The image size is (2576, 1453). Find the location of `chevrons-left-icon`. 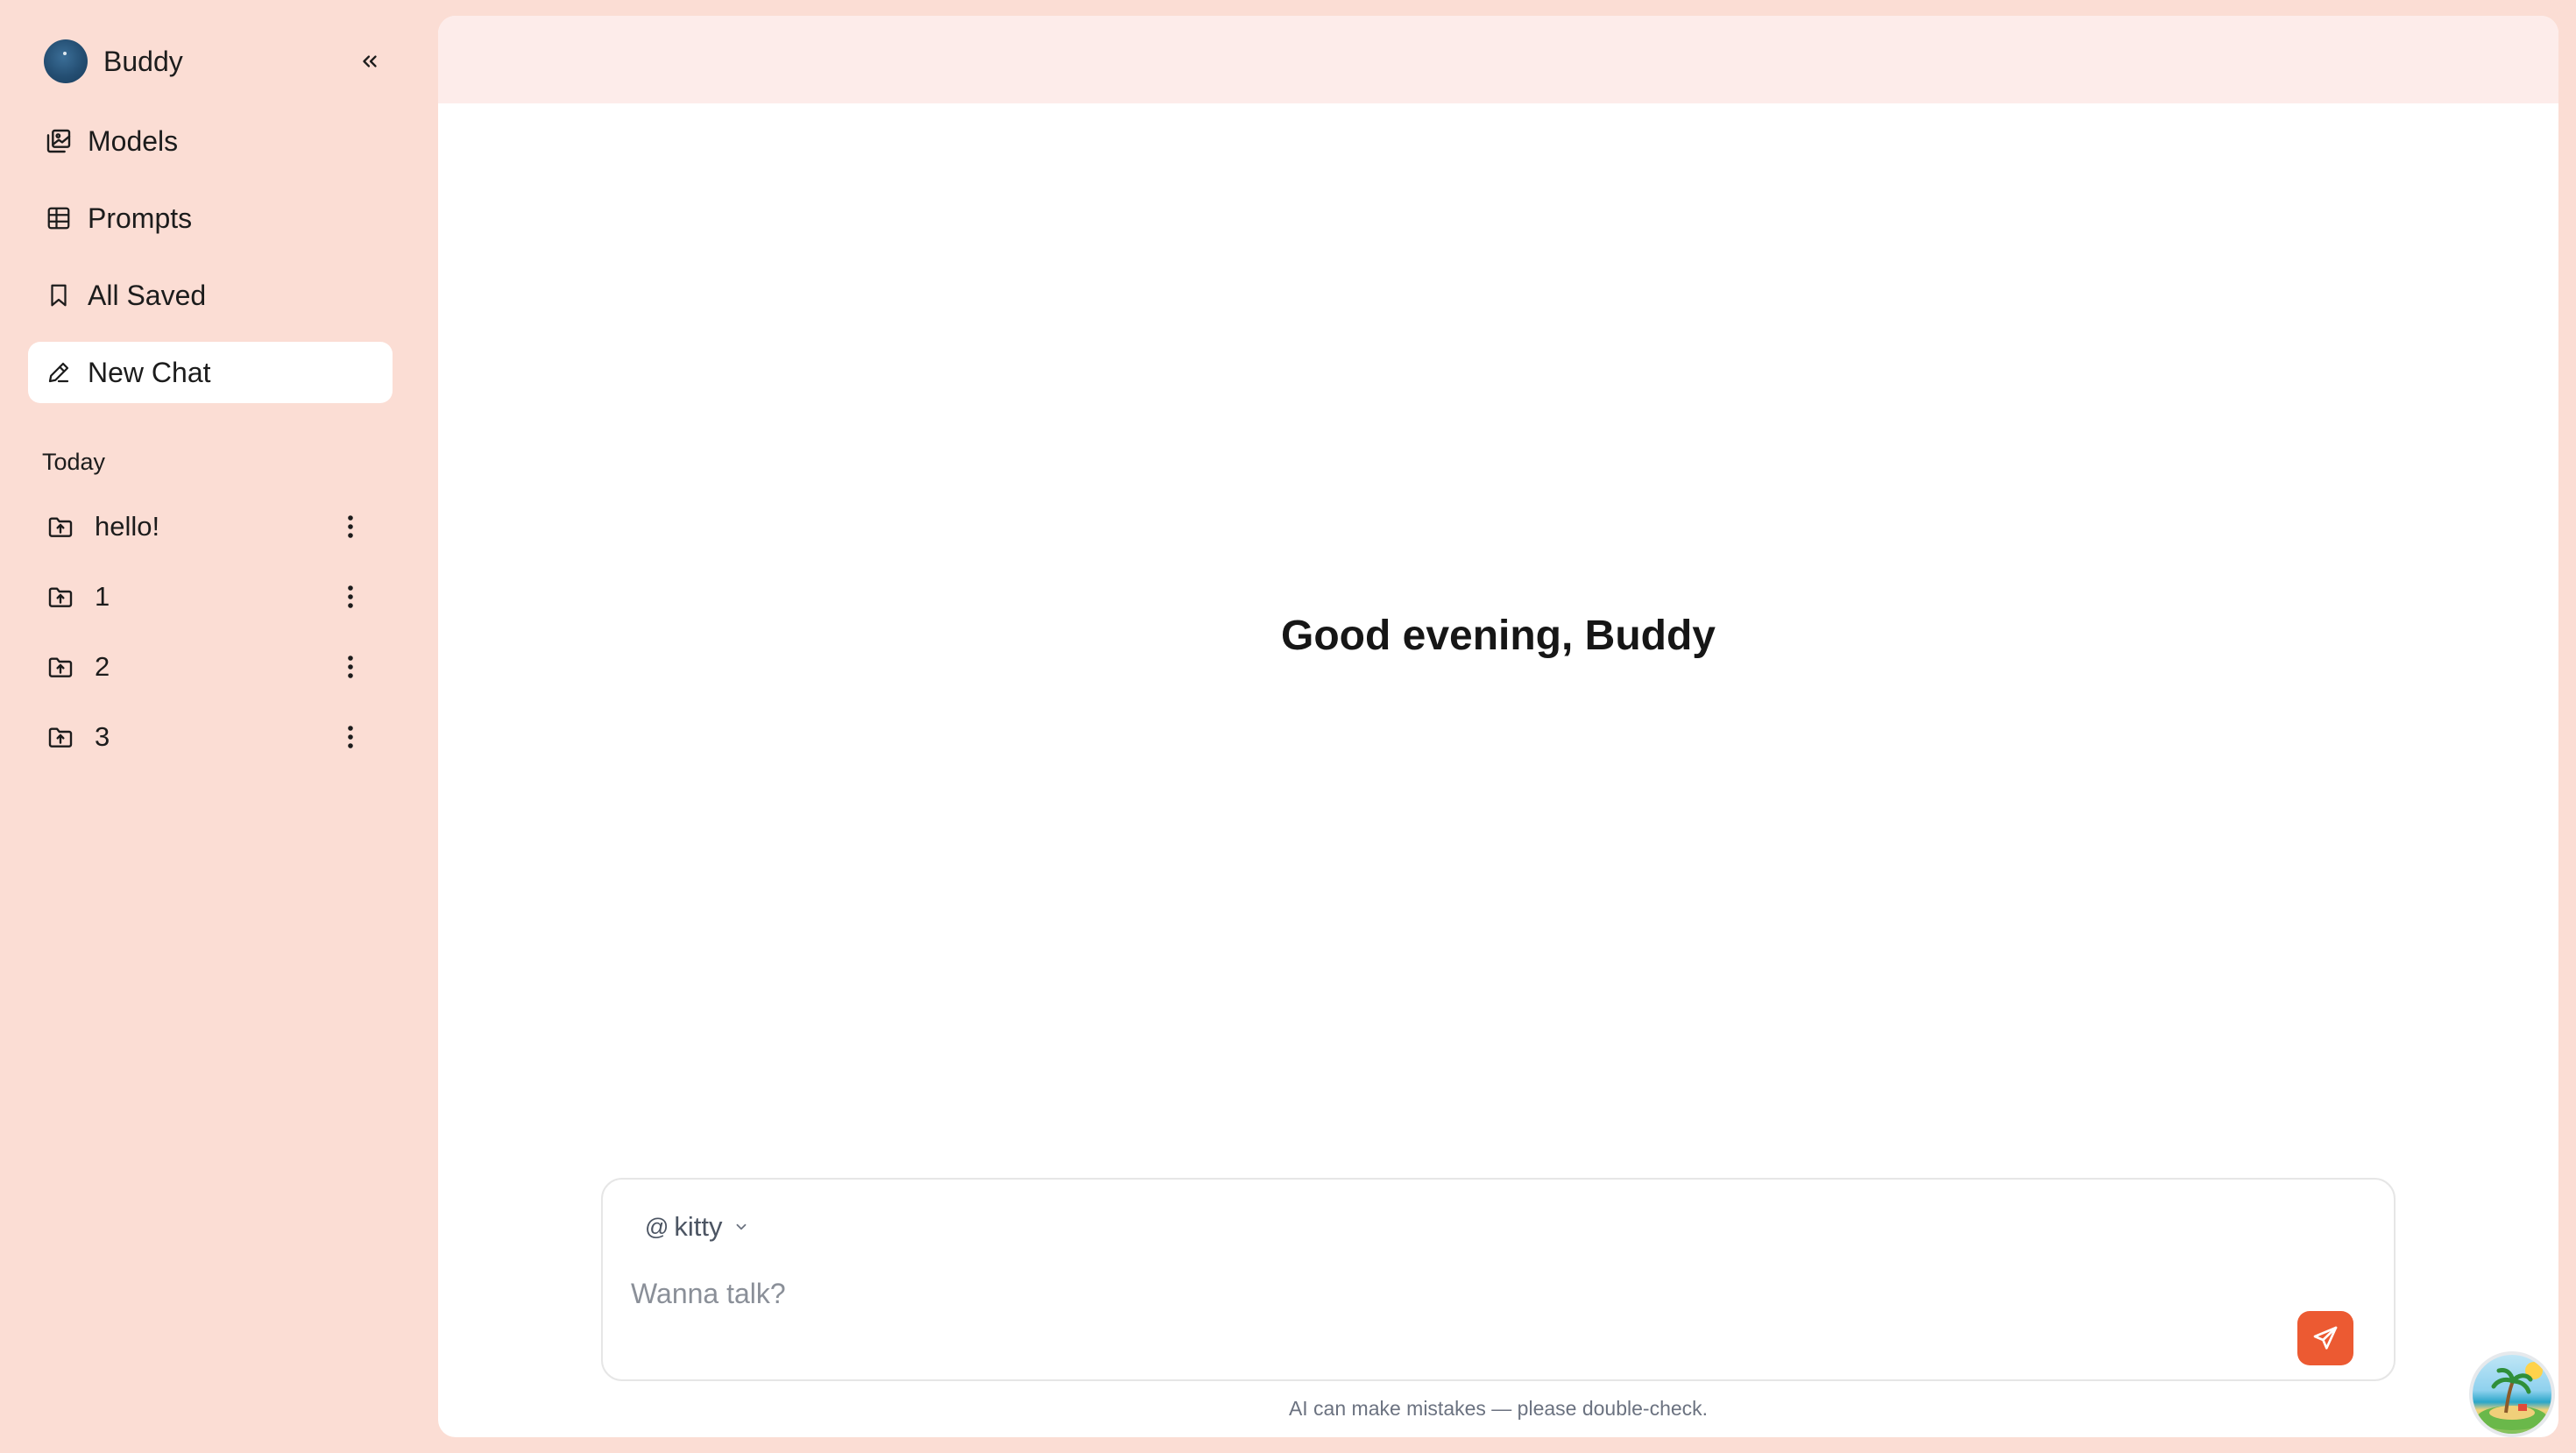

chevrons-left-icon is located at coordinates (370, 61).